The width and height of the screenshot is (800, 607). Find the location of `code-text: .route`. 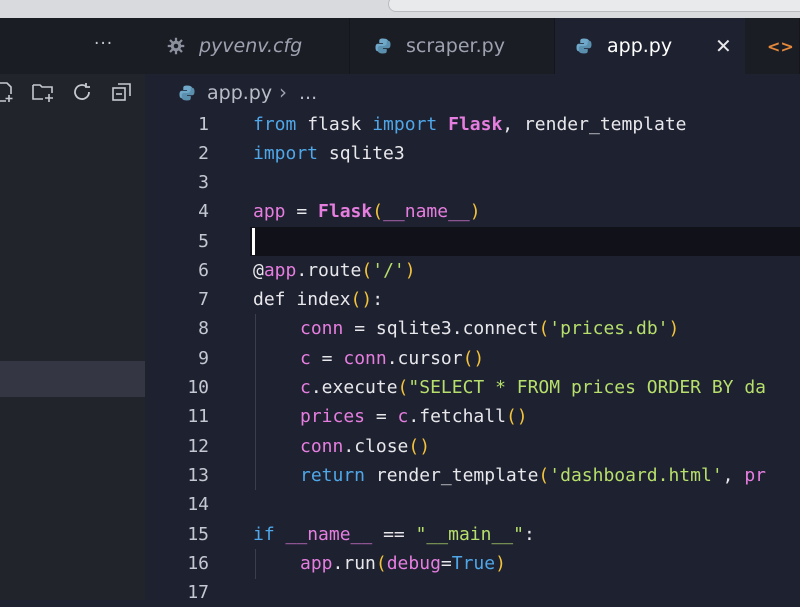

code-text: .route is located at coordinates (329, 270).